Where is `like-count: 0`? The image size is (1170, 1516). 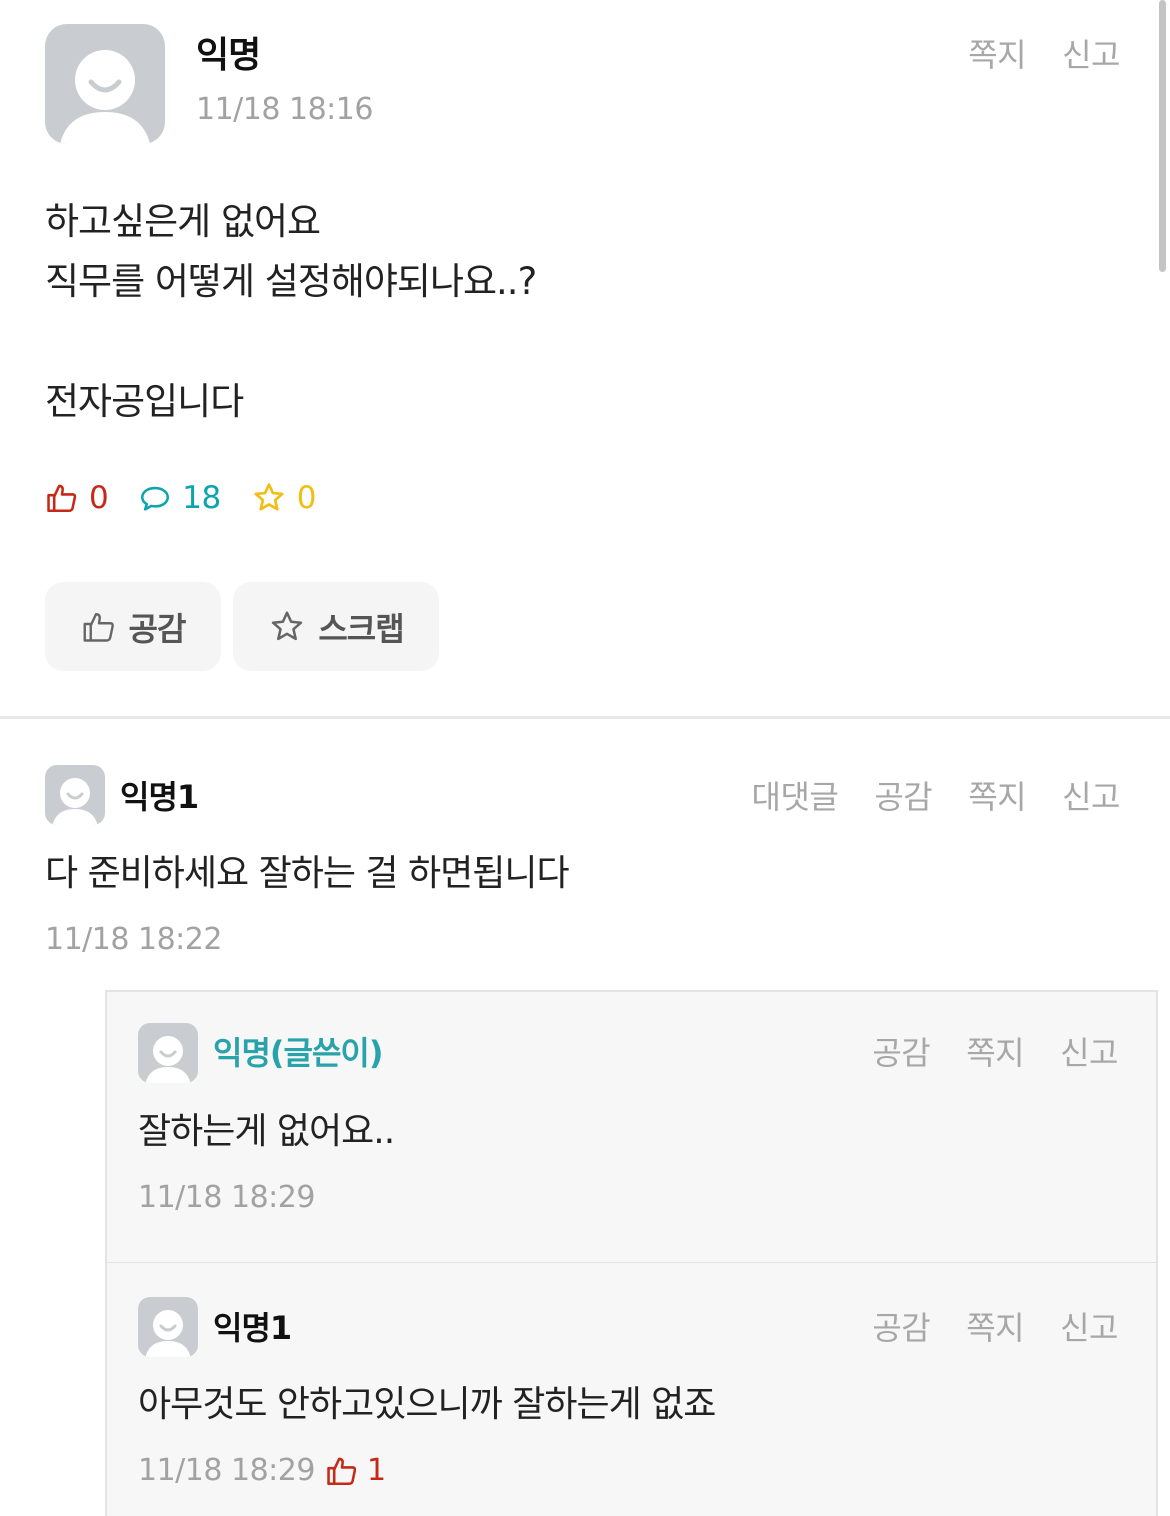
like-count: 0 is located at coordinates (77, 498).